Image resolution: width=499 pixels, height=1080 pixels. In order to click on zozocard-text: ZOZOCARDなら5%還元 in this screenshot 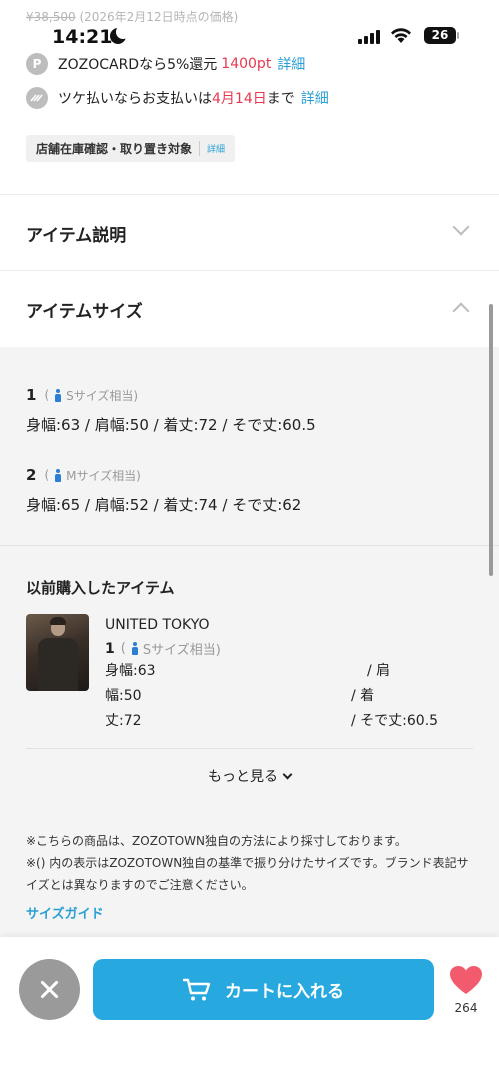, I will do `click(138, 65)`.